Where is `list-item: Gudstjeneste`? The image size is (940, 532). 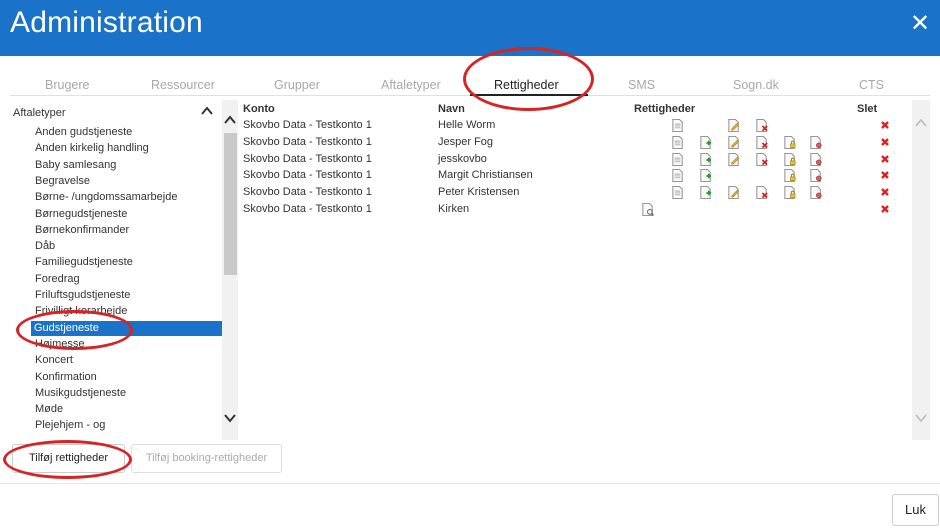 list-item: Gudstjeneste is located at coordinates (126, 328).